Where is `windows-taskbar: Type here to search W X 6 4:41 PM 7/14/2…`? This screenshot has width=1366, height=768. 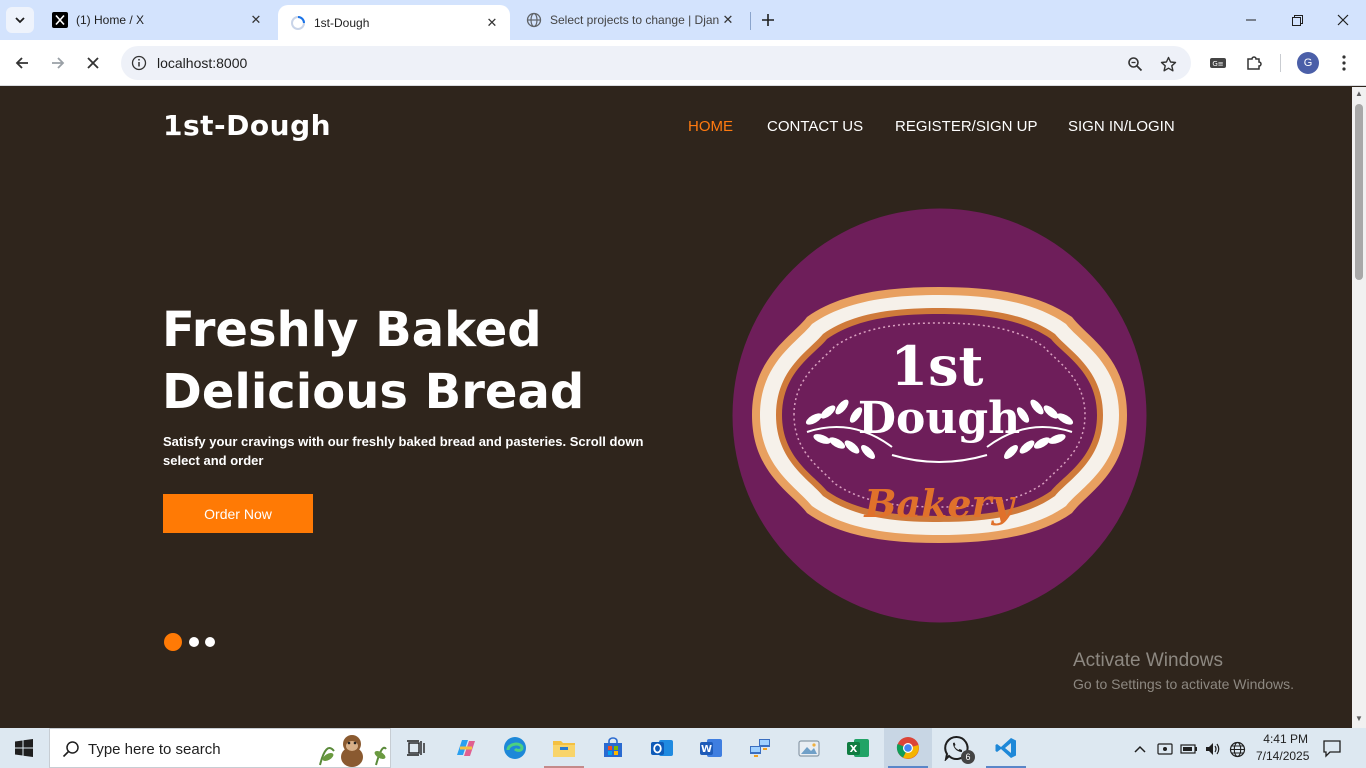
windows-taskbar: Type here to search W X 6 4:41 PM 7/14/2… is located at coordinates (683, 748).